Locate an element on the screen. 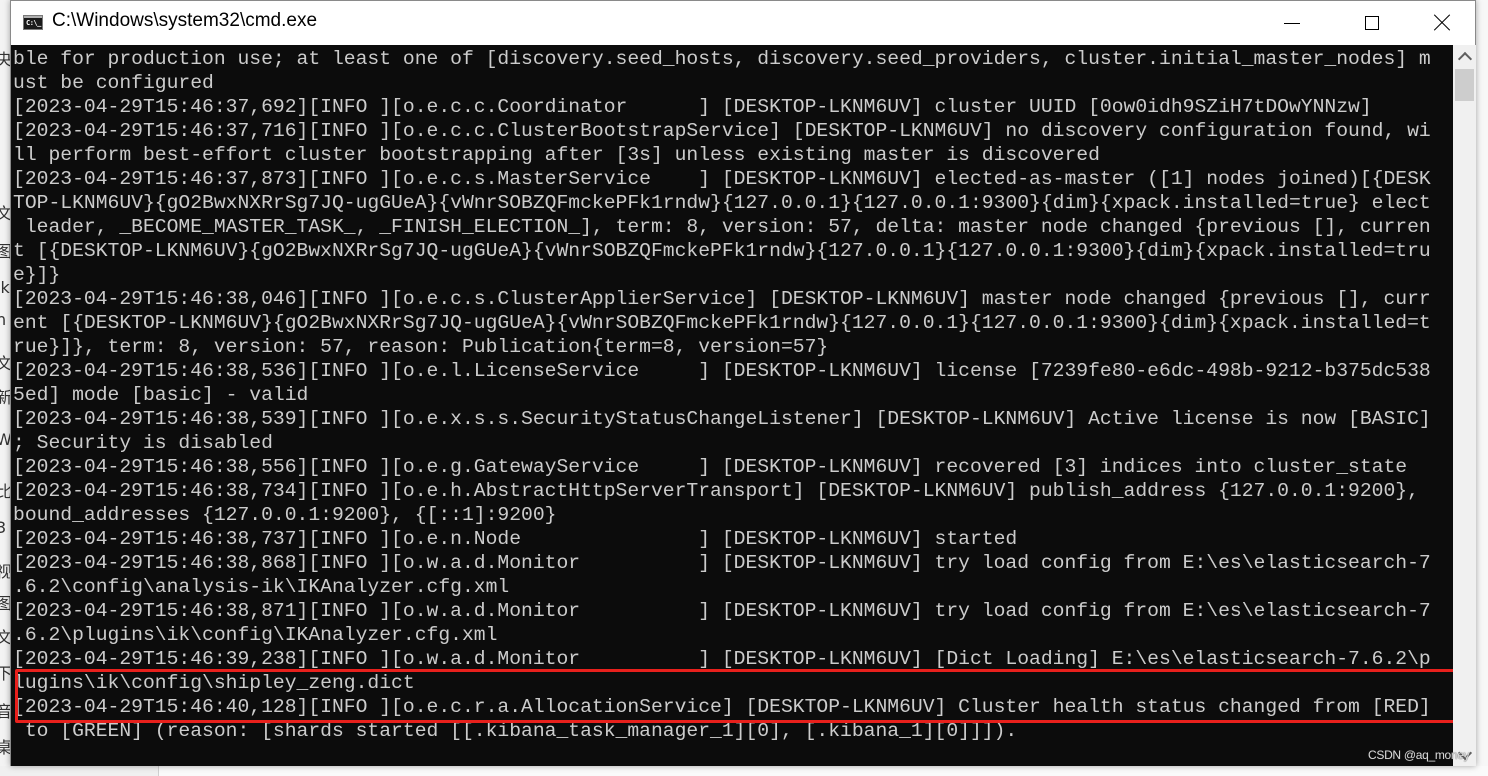  minimize-icon is located at coordinates (1292, 23).